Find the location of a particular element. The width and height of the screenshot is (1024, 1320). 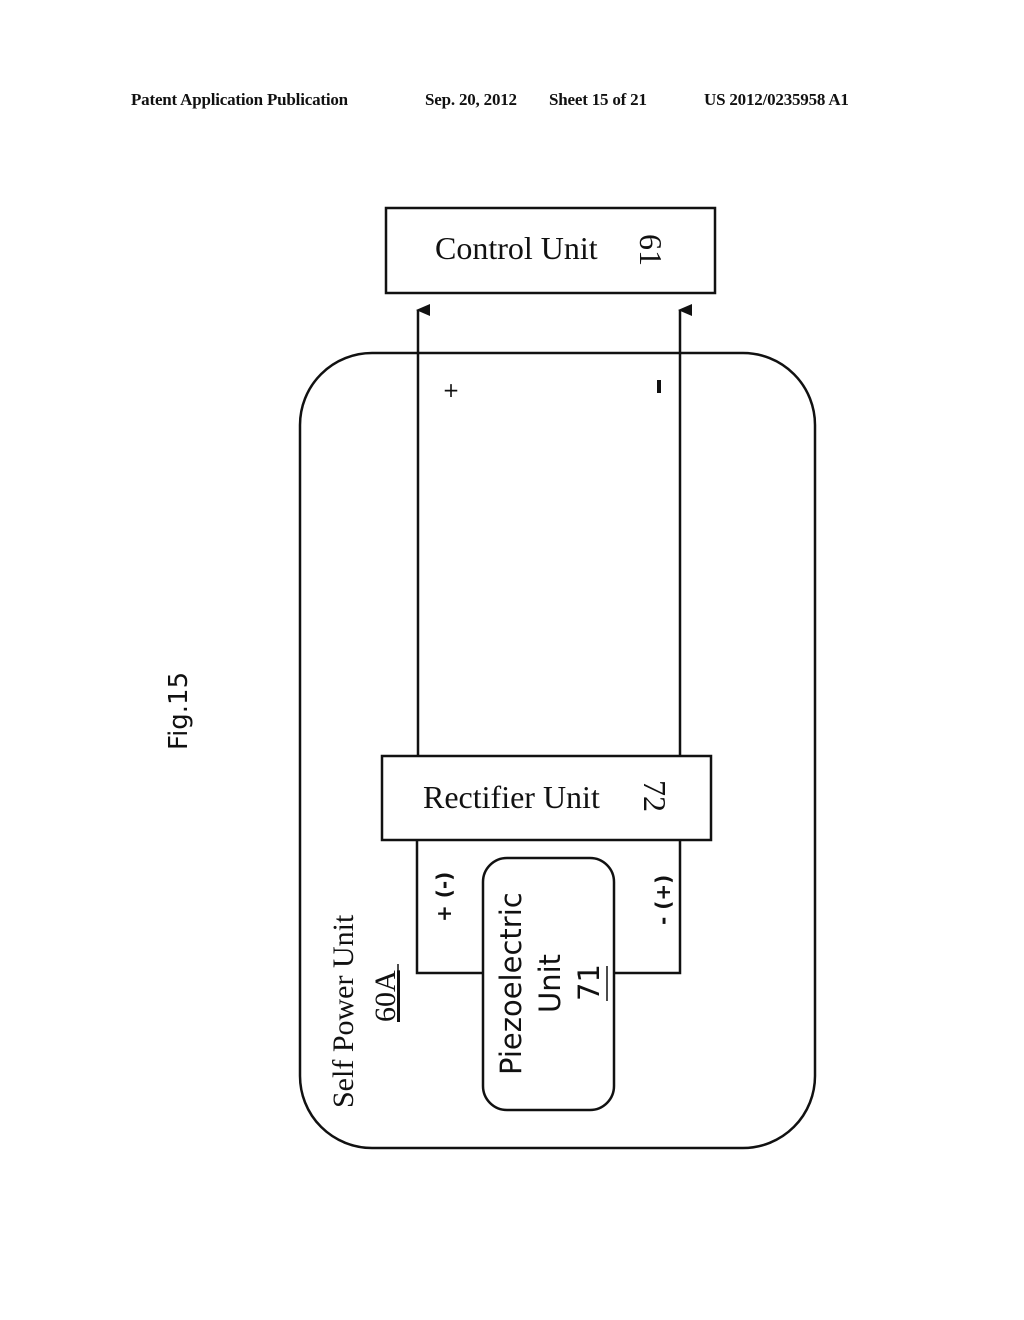

control-unit-block: Control Unit 61 is located at coordinates (550, 250).